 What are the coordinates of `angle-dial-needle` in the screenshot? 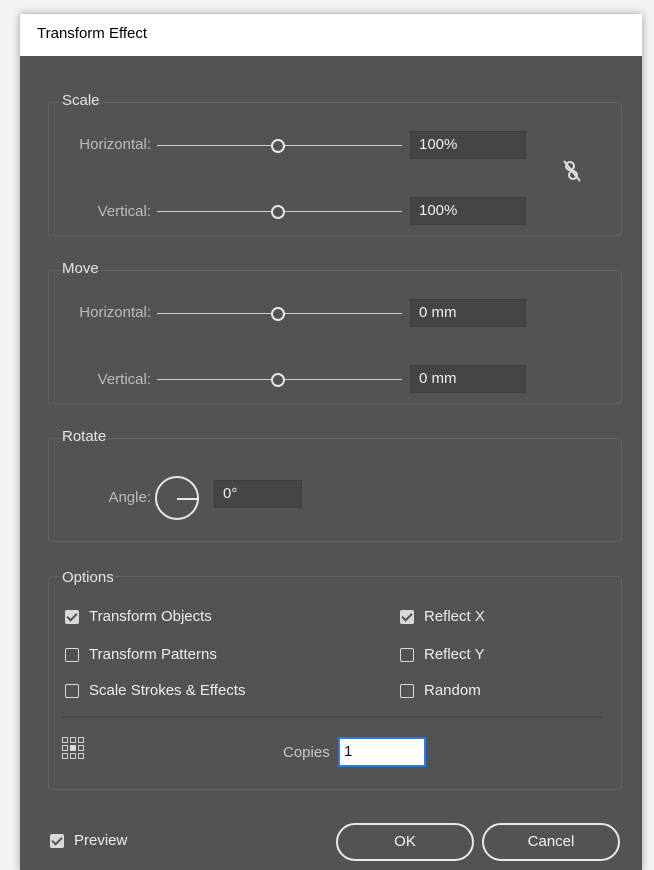 It's located at (188, 499).